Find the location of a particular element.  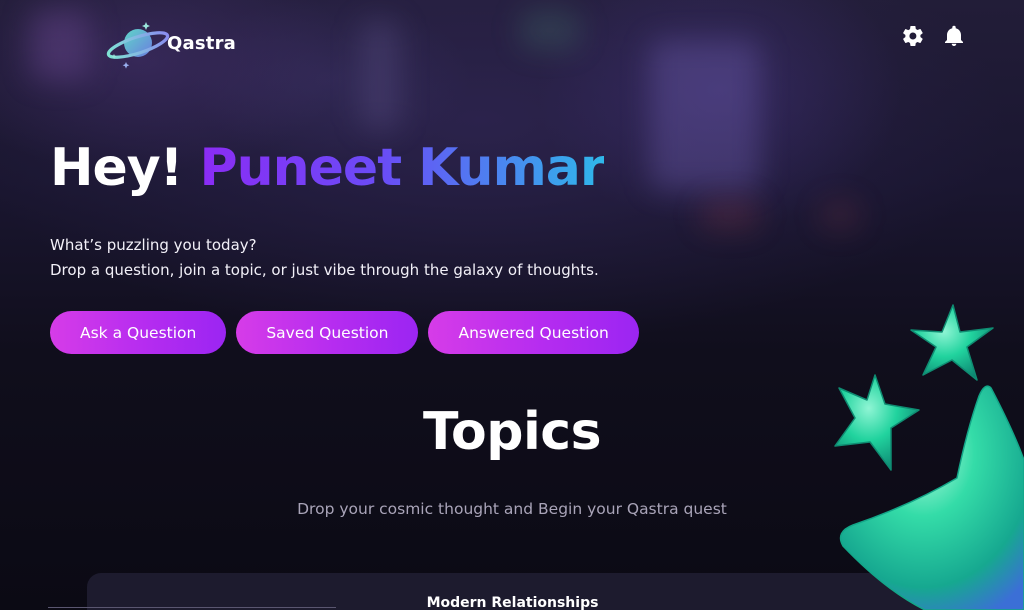

divider is located at coordinates (192, 607).